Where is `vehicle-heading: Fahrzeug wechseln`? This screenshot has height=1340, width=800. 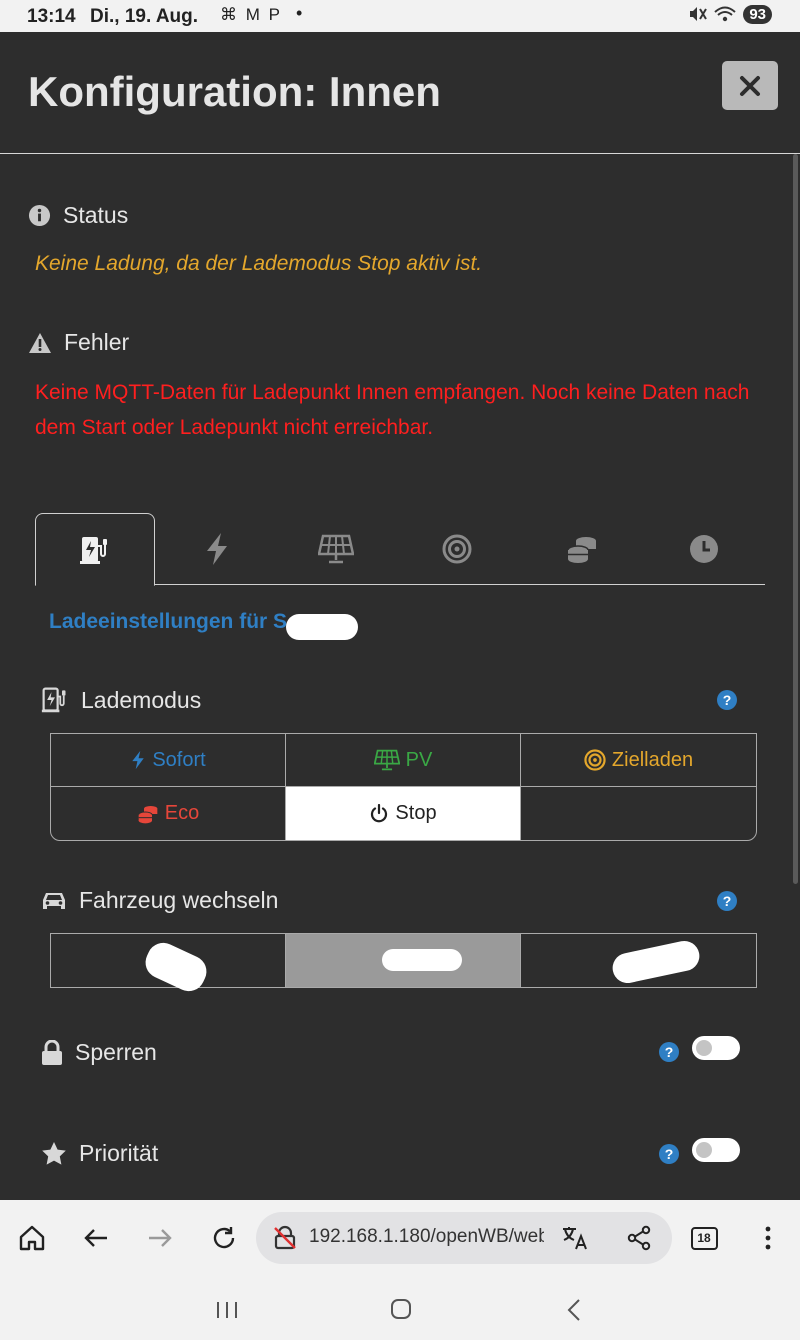
vehicle-heading: Fahrzeug wechseln is located at coordinates (159, 900).